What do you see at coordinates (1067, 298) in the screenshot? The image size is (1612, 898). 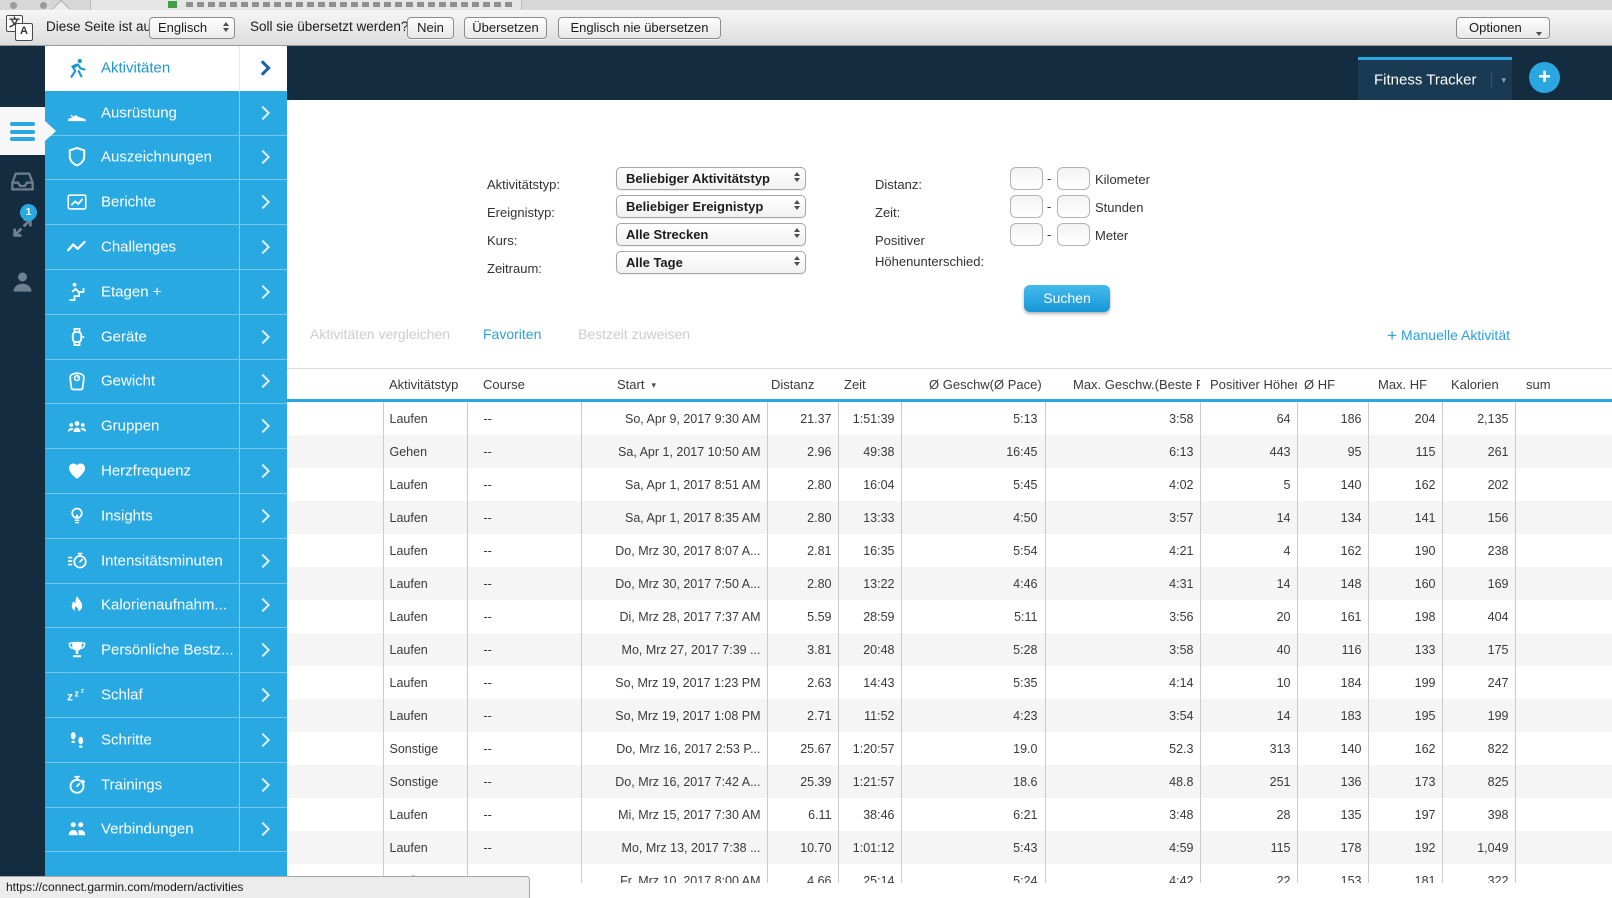 I see `search-button: Suchen` at bounding box center [1067, 298].